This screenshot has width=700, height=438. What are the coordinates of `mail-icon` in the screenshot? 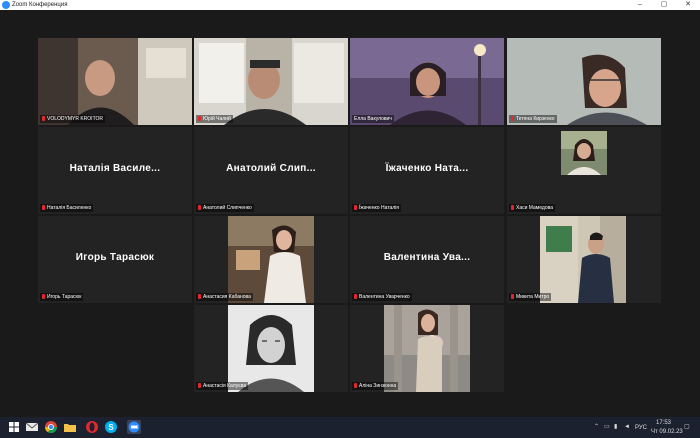 It's located at (32, 427).